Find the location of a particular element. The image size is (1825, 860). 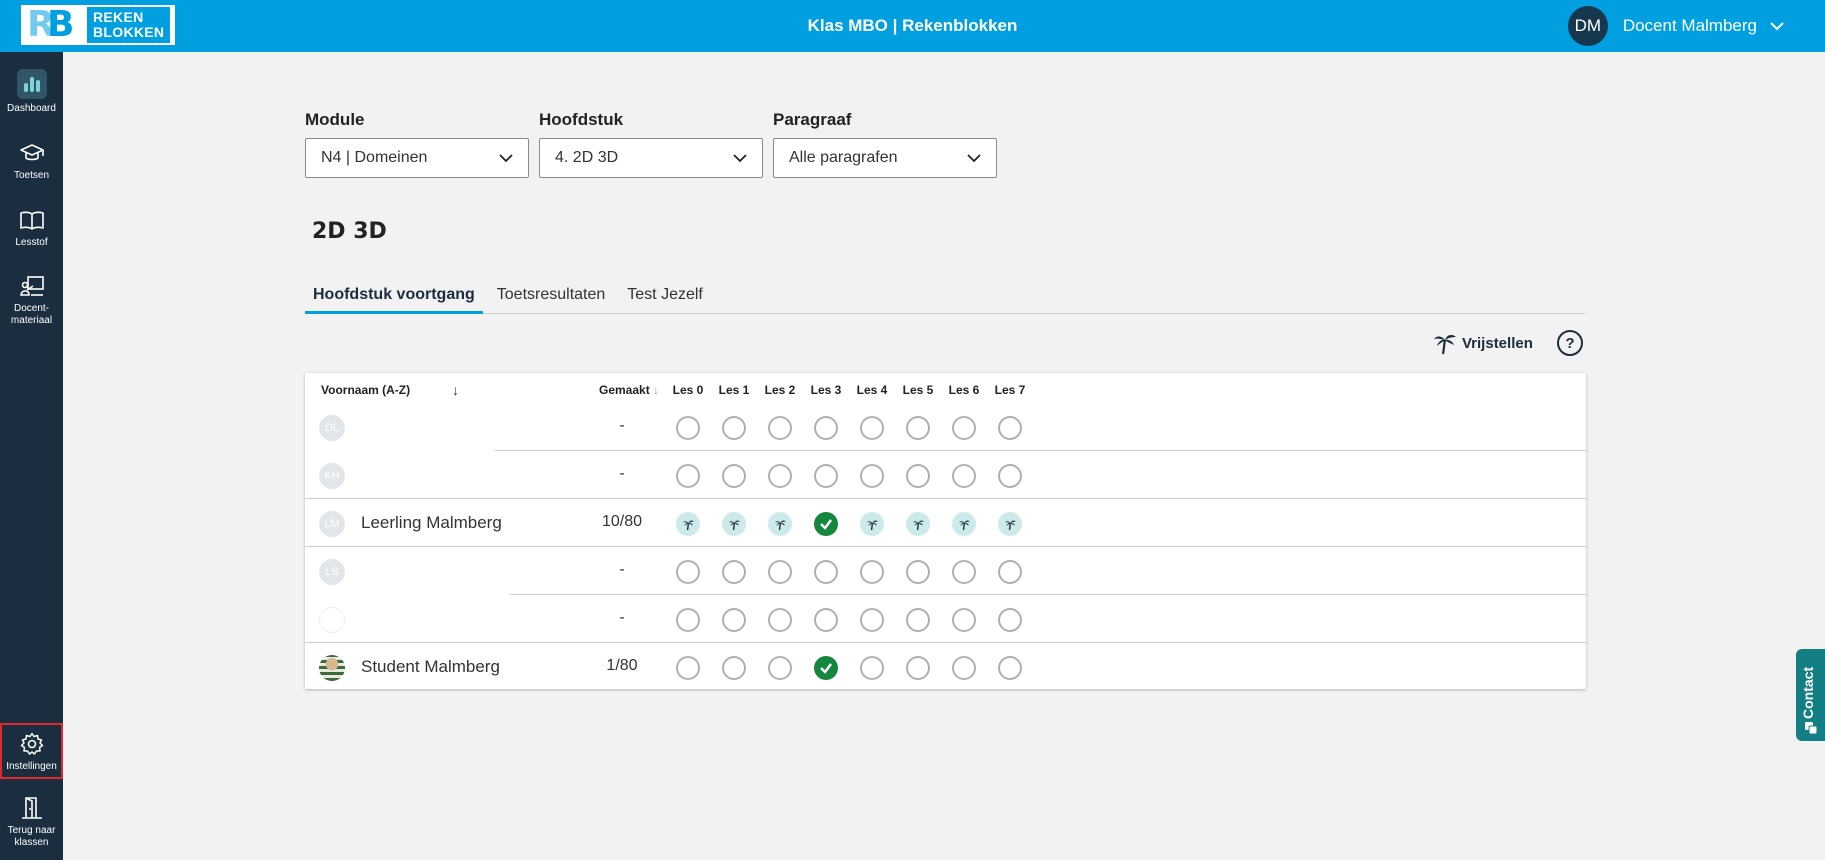

module-select: N4 | Domeinen is located at coordinates (417, 158).